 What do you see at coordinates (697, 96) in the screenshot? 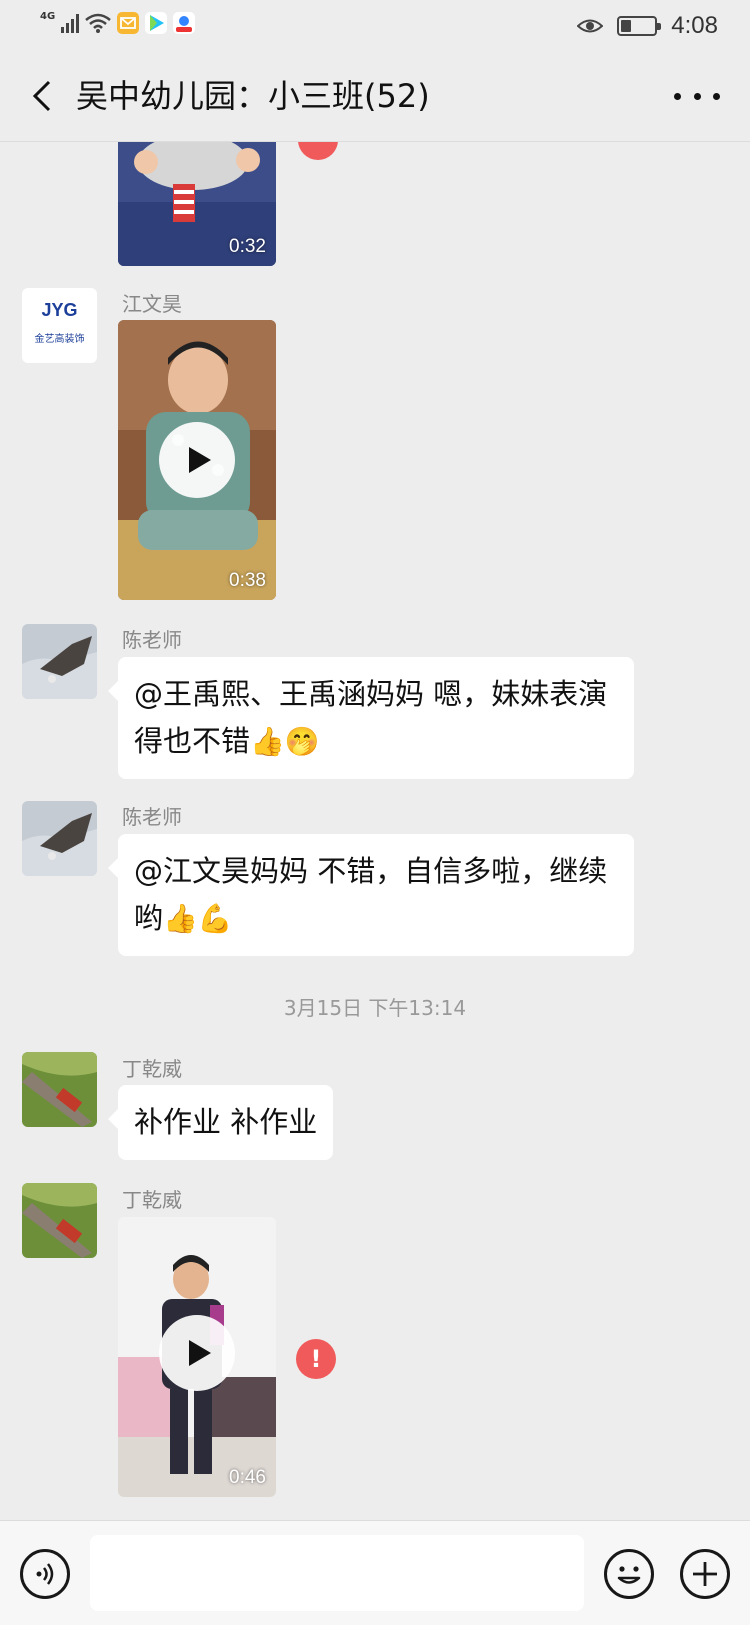
I see `more-options-button` at bounding box center [697, 96].